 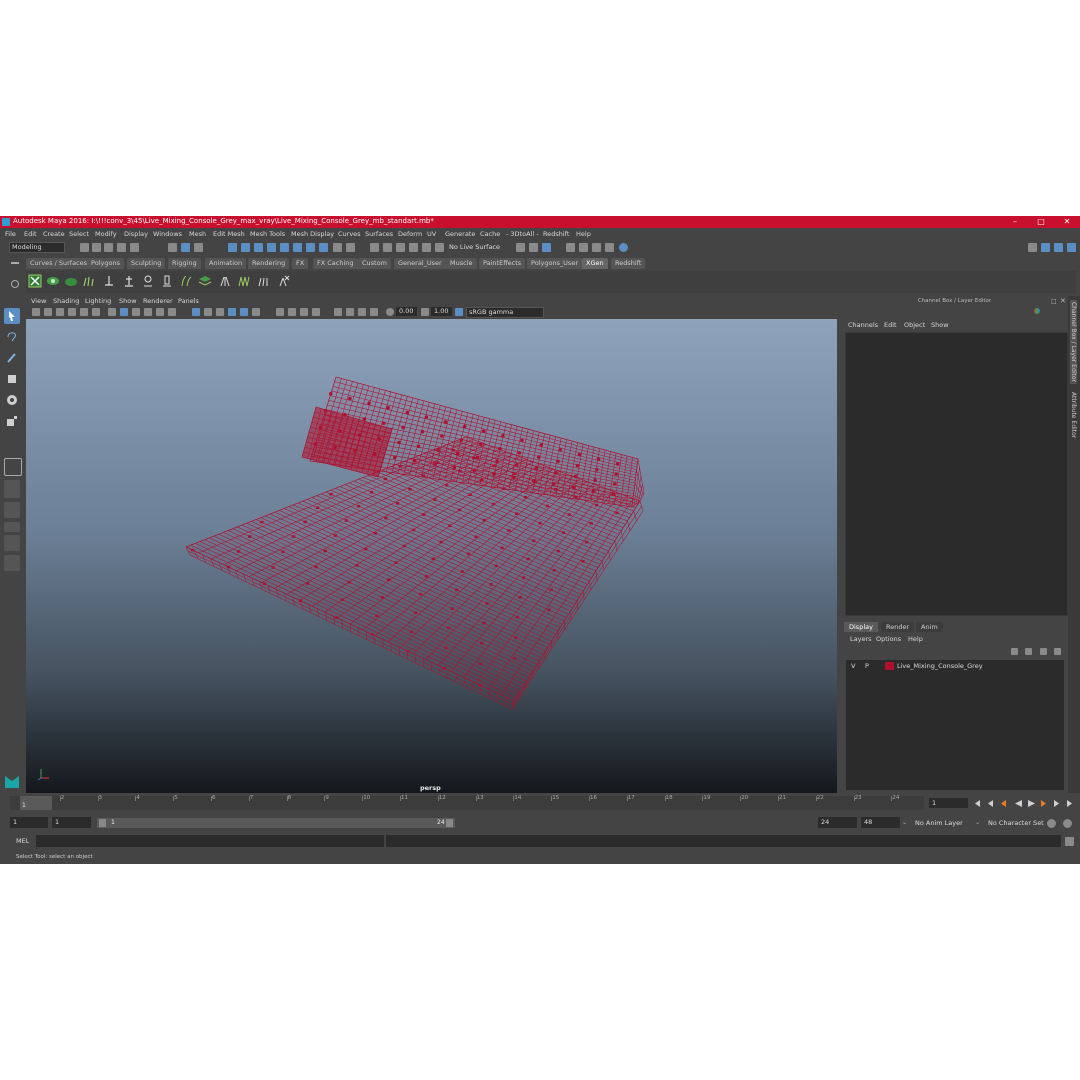 What do you see at coordinates (59, 263) in the screenshot?
I see `shelf-tab-curves-surfaces: Curves / Surfaces` at bounding box center [59, 263].